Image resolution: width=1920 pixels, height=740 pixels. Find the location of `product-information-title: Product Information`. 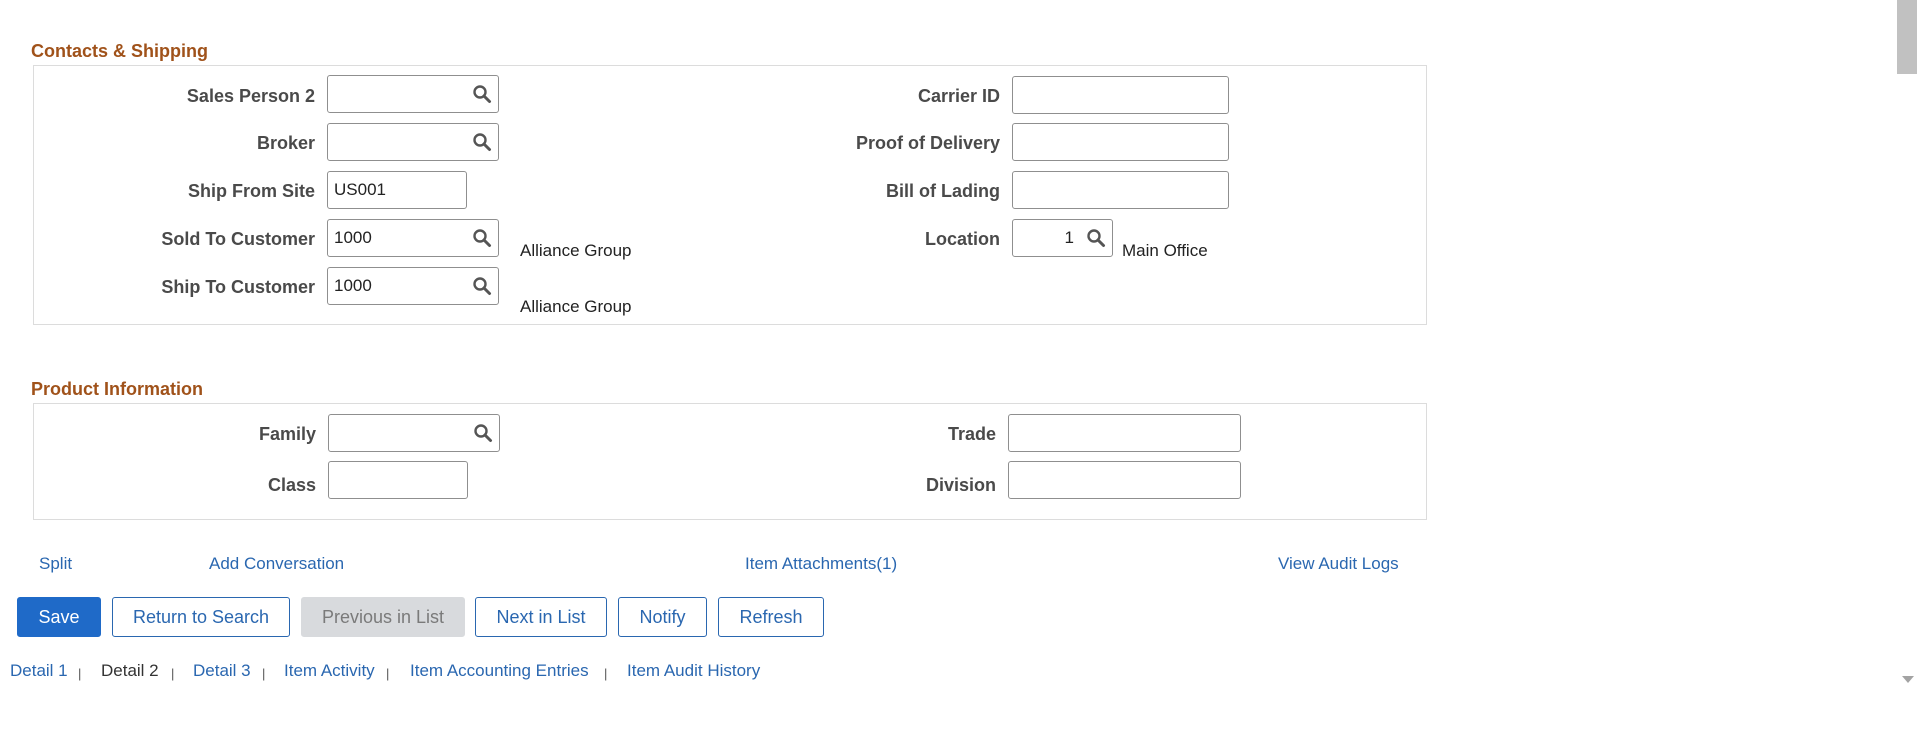

product-information-title: Product Information is located at coordinates (117, 389).